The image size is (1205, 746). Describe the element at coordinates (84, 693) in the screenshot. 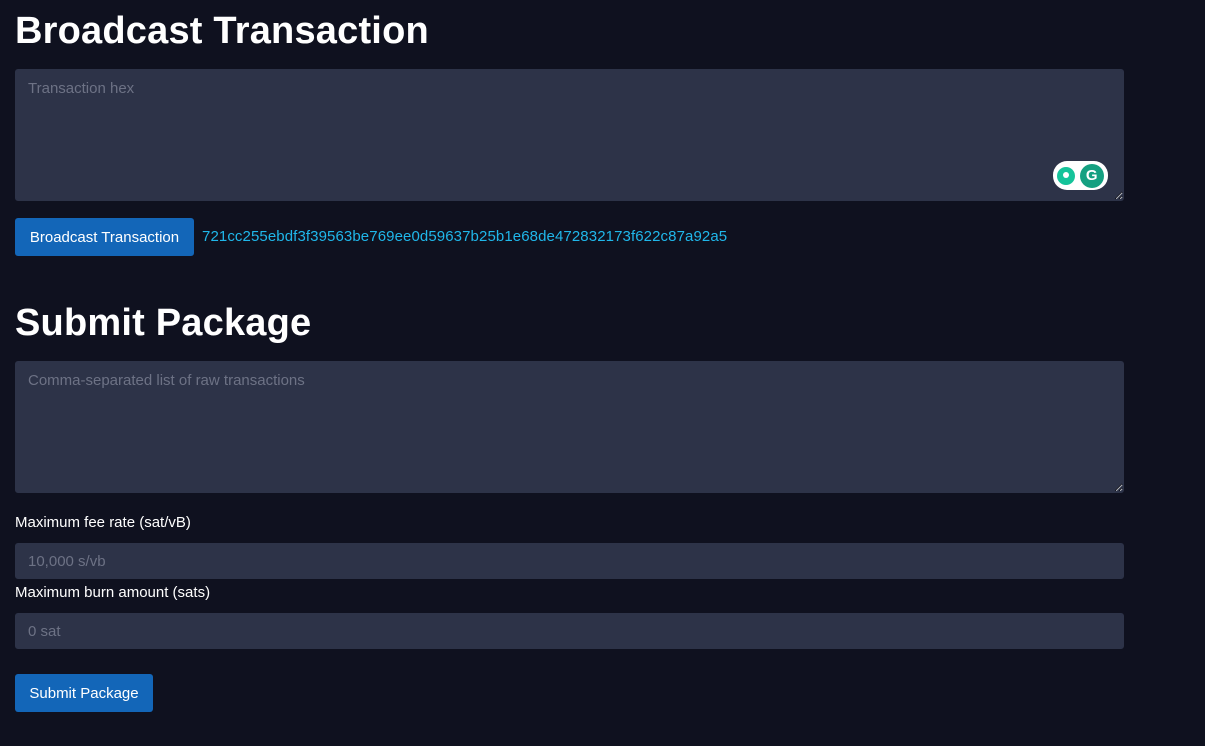

I see `submit-package-button: Submit Package` at that location.